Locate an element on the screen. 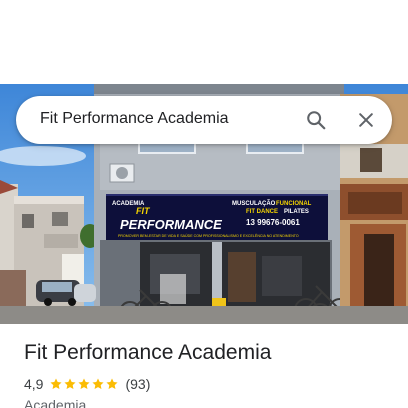  search-button is located at coordinates (316, 120).